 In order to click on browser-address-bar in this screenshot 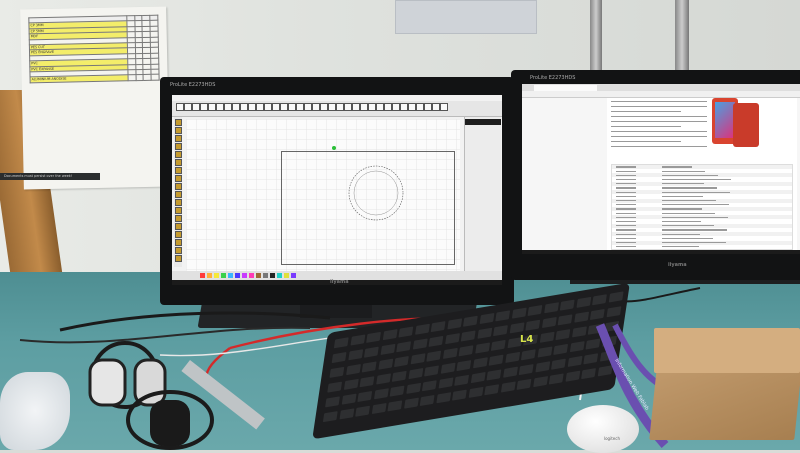, I will do `click(661, 94)`.